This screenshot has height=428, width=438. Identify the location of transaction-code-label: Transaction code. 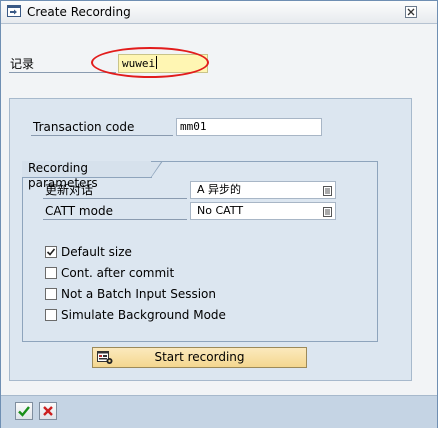
(84, 127).